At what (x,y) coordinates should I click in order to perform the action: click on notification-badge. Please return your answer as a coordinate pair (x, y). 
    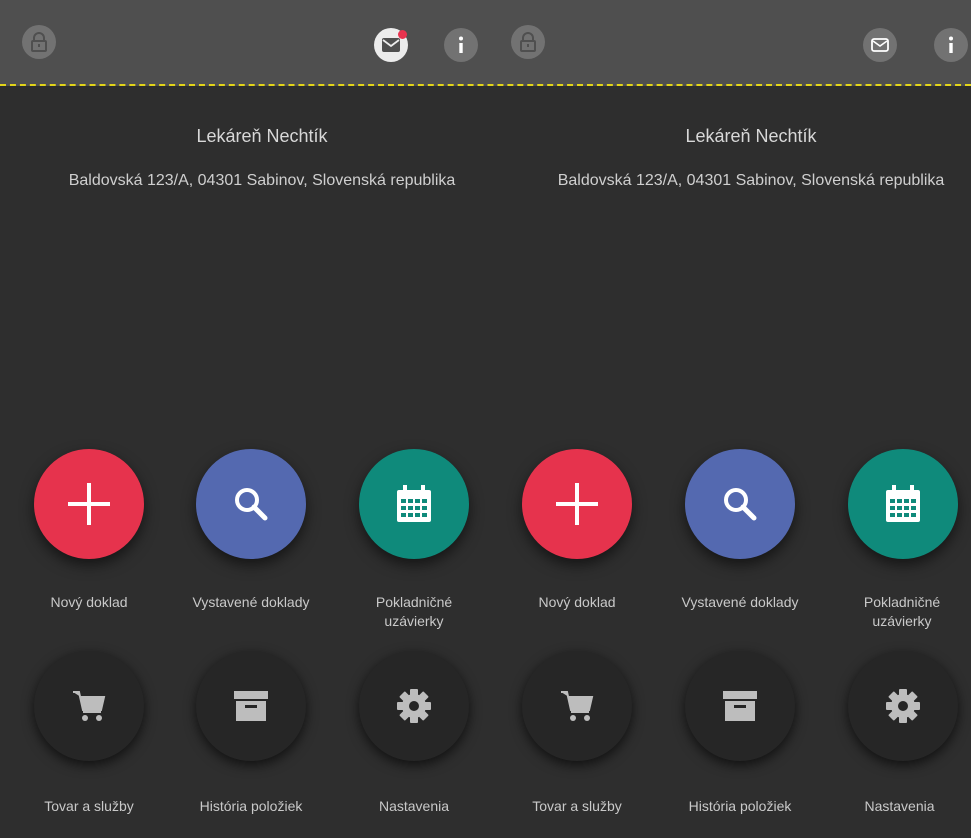
    Looking at the image, I should click on (402, 34).